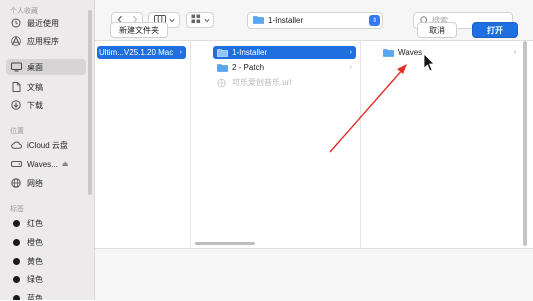  I want to click on list-item: 可乐爱创音乐.url, so click(284, 82).